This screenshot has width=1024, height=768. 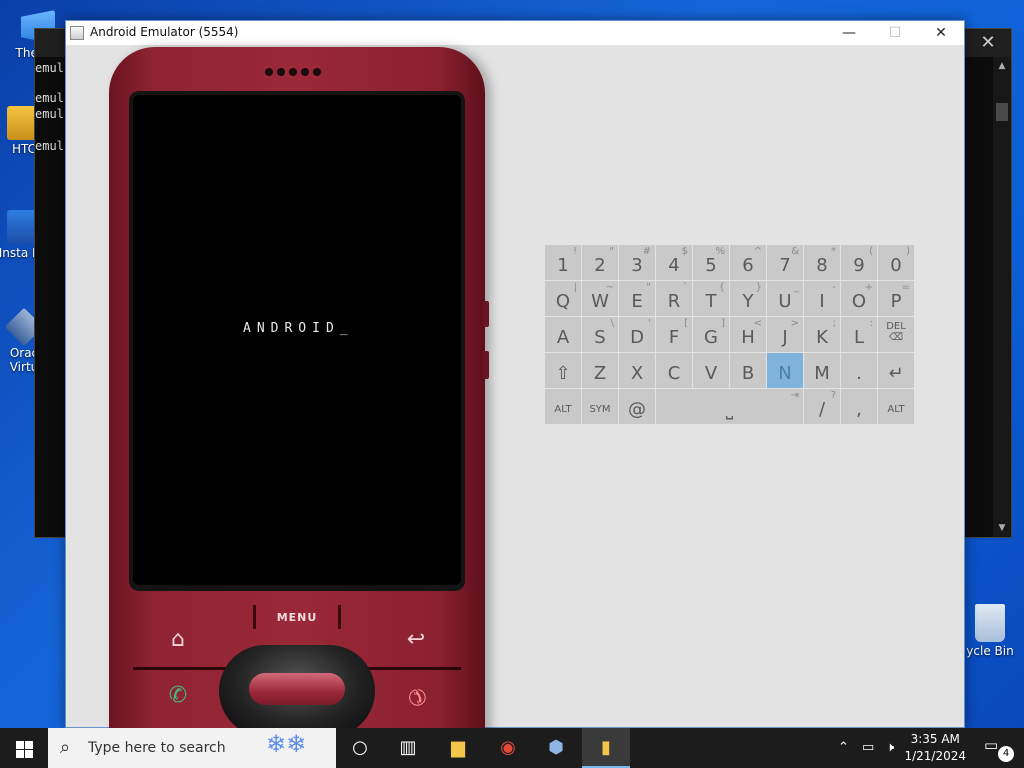 What do you see at coordinates (711, 334) in the screenshot?
I see `key-g: G]` at bounding box center [711, 334].